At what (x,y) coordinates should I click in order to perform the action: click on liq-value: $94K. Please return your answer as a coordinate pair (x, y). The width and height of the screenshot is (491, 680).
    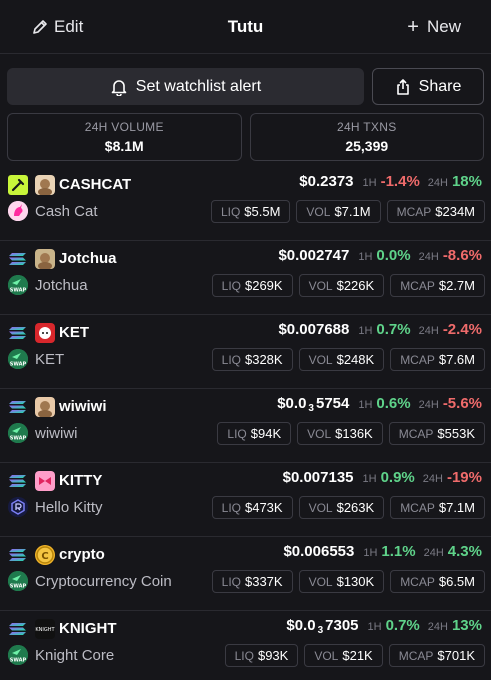
    Looking at the image, I should click on (266, 433).